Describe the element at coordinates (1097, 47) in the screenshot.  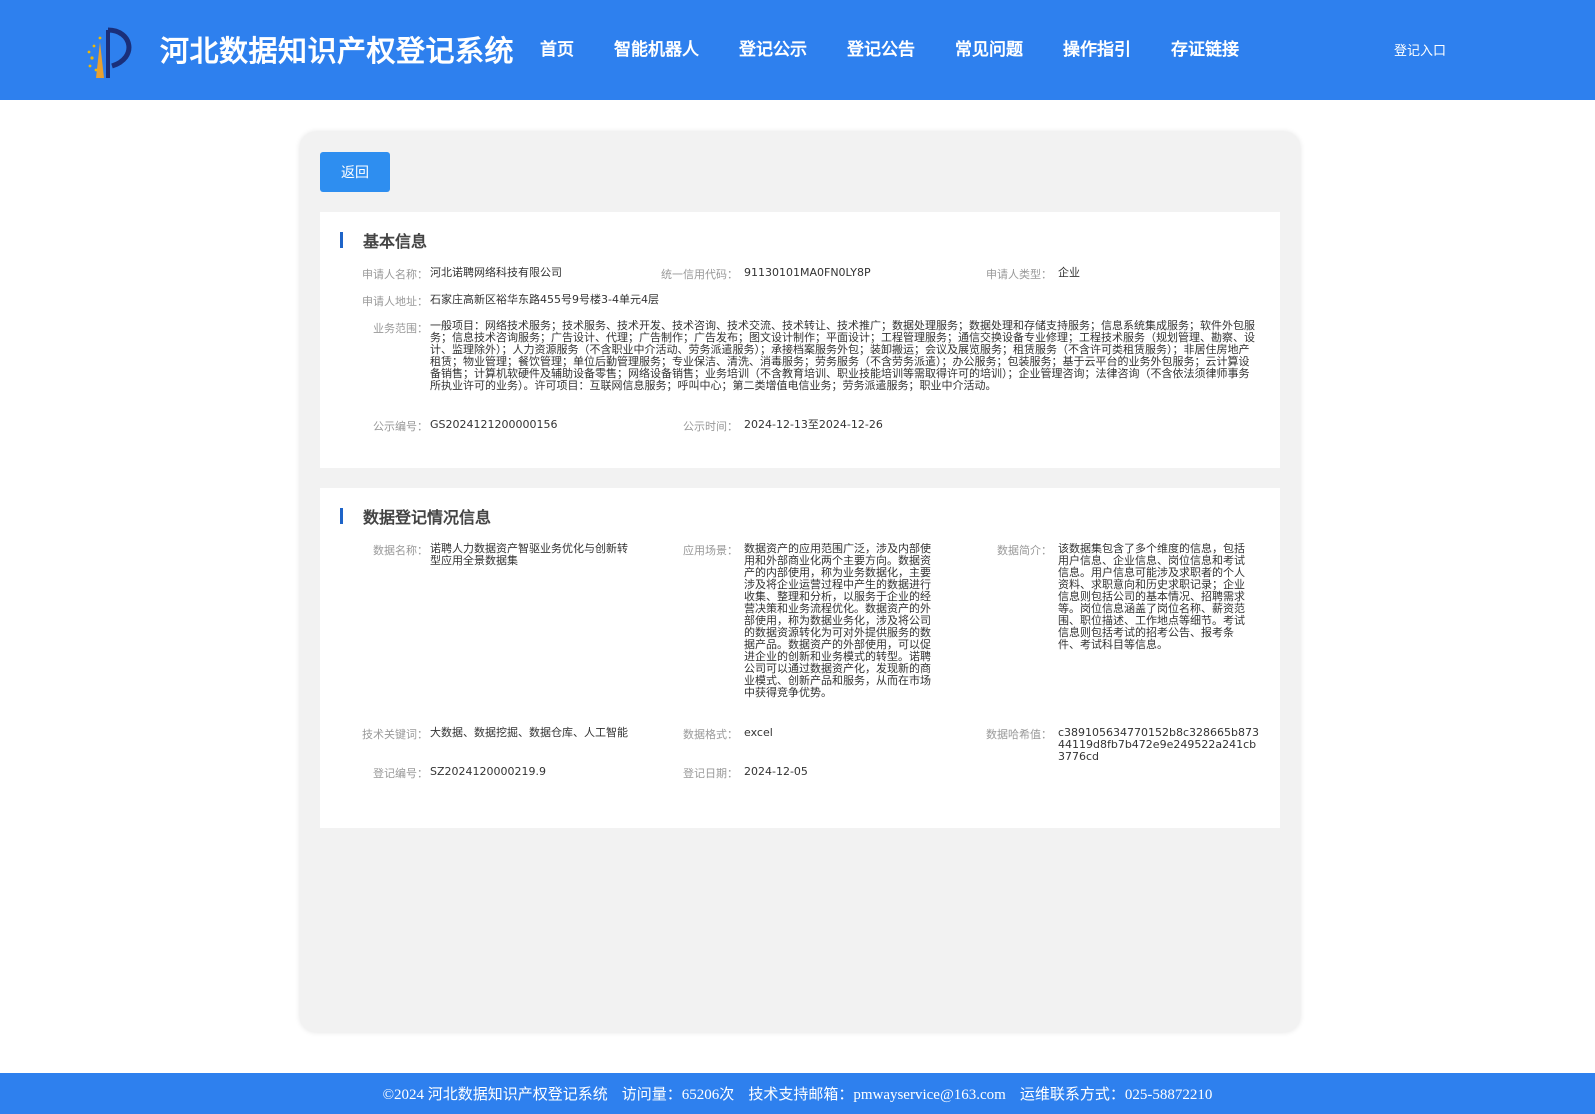
I see `nav-guide: 操作指引` at that location.